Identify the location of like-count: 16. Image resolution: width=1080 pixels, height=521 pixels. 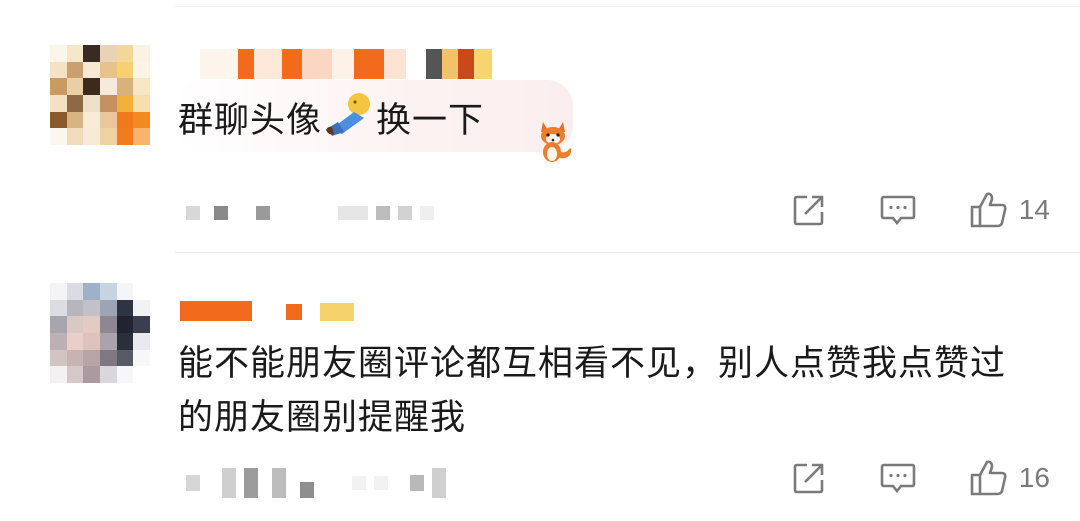
(1034, 477).